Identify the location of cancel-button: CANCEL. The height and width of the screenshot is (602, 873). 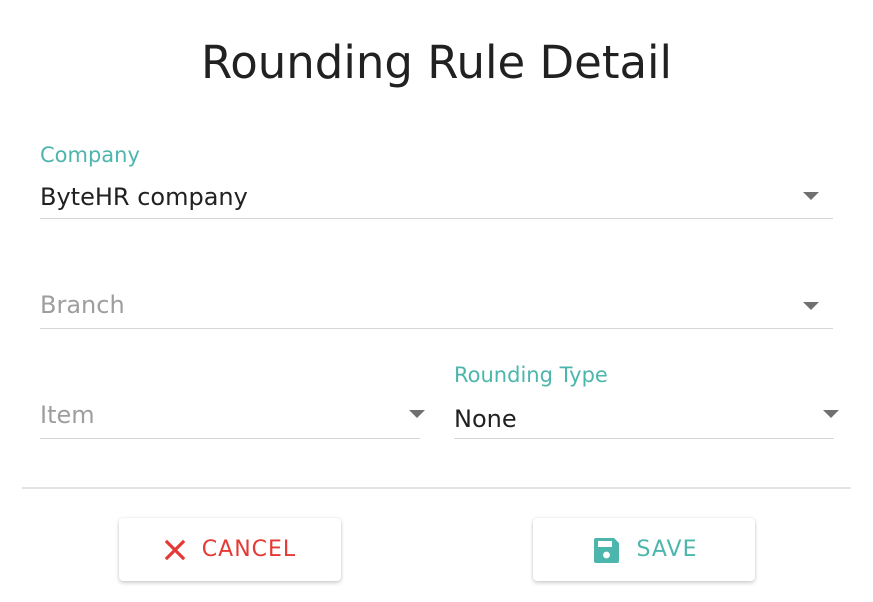
(230, 549).